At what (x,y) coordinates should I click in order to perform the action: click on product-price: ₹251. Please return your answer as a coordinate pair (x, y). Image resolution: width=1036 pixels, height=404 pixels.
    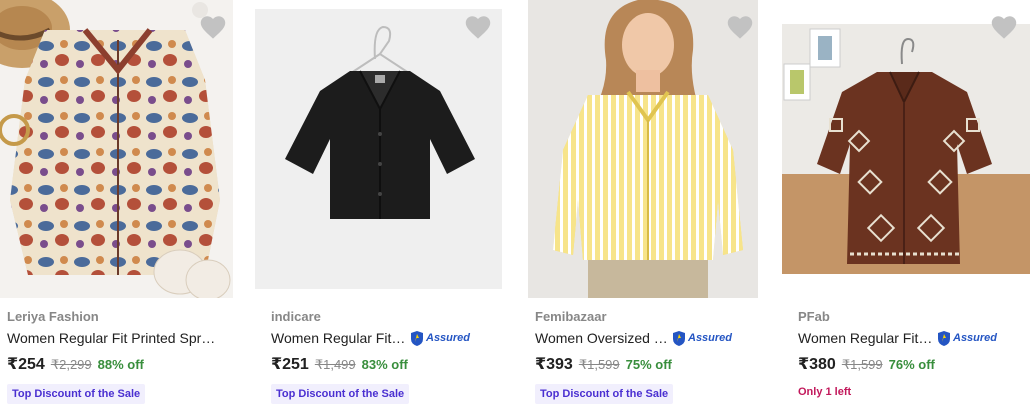
    Looking at the image, I should click on (290, 364).